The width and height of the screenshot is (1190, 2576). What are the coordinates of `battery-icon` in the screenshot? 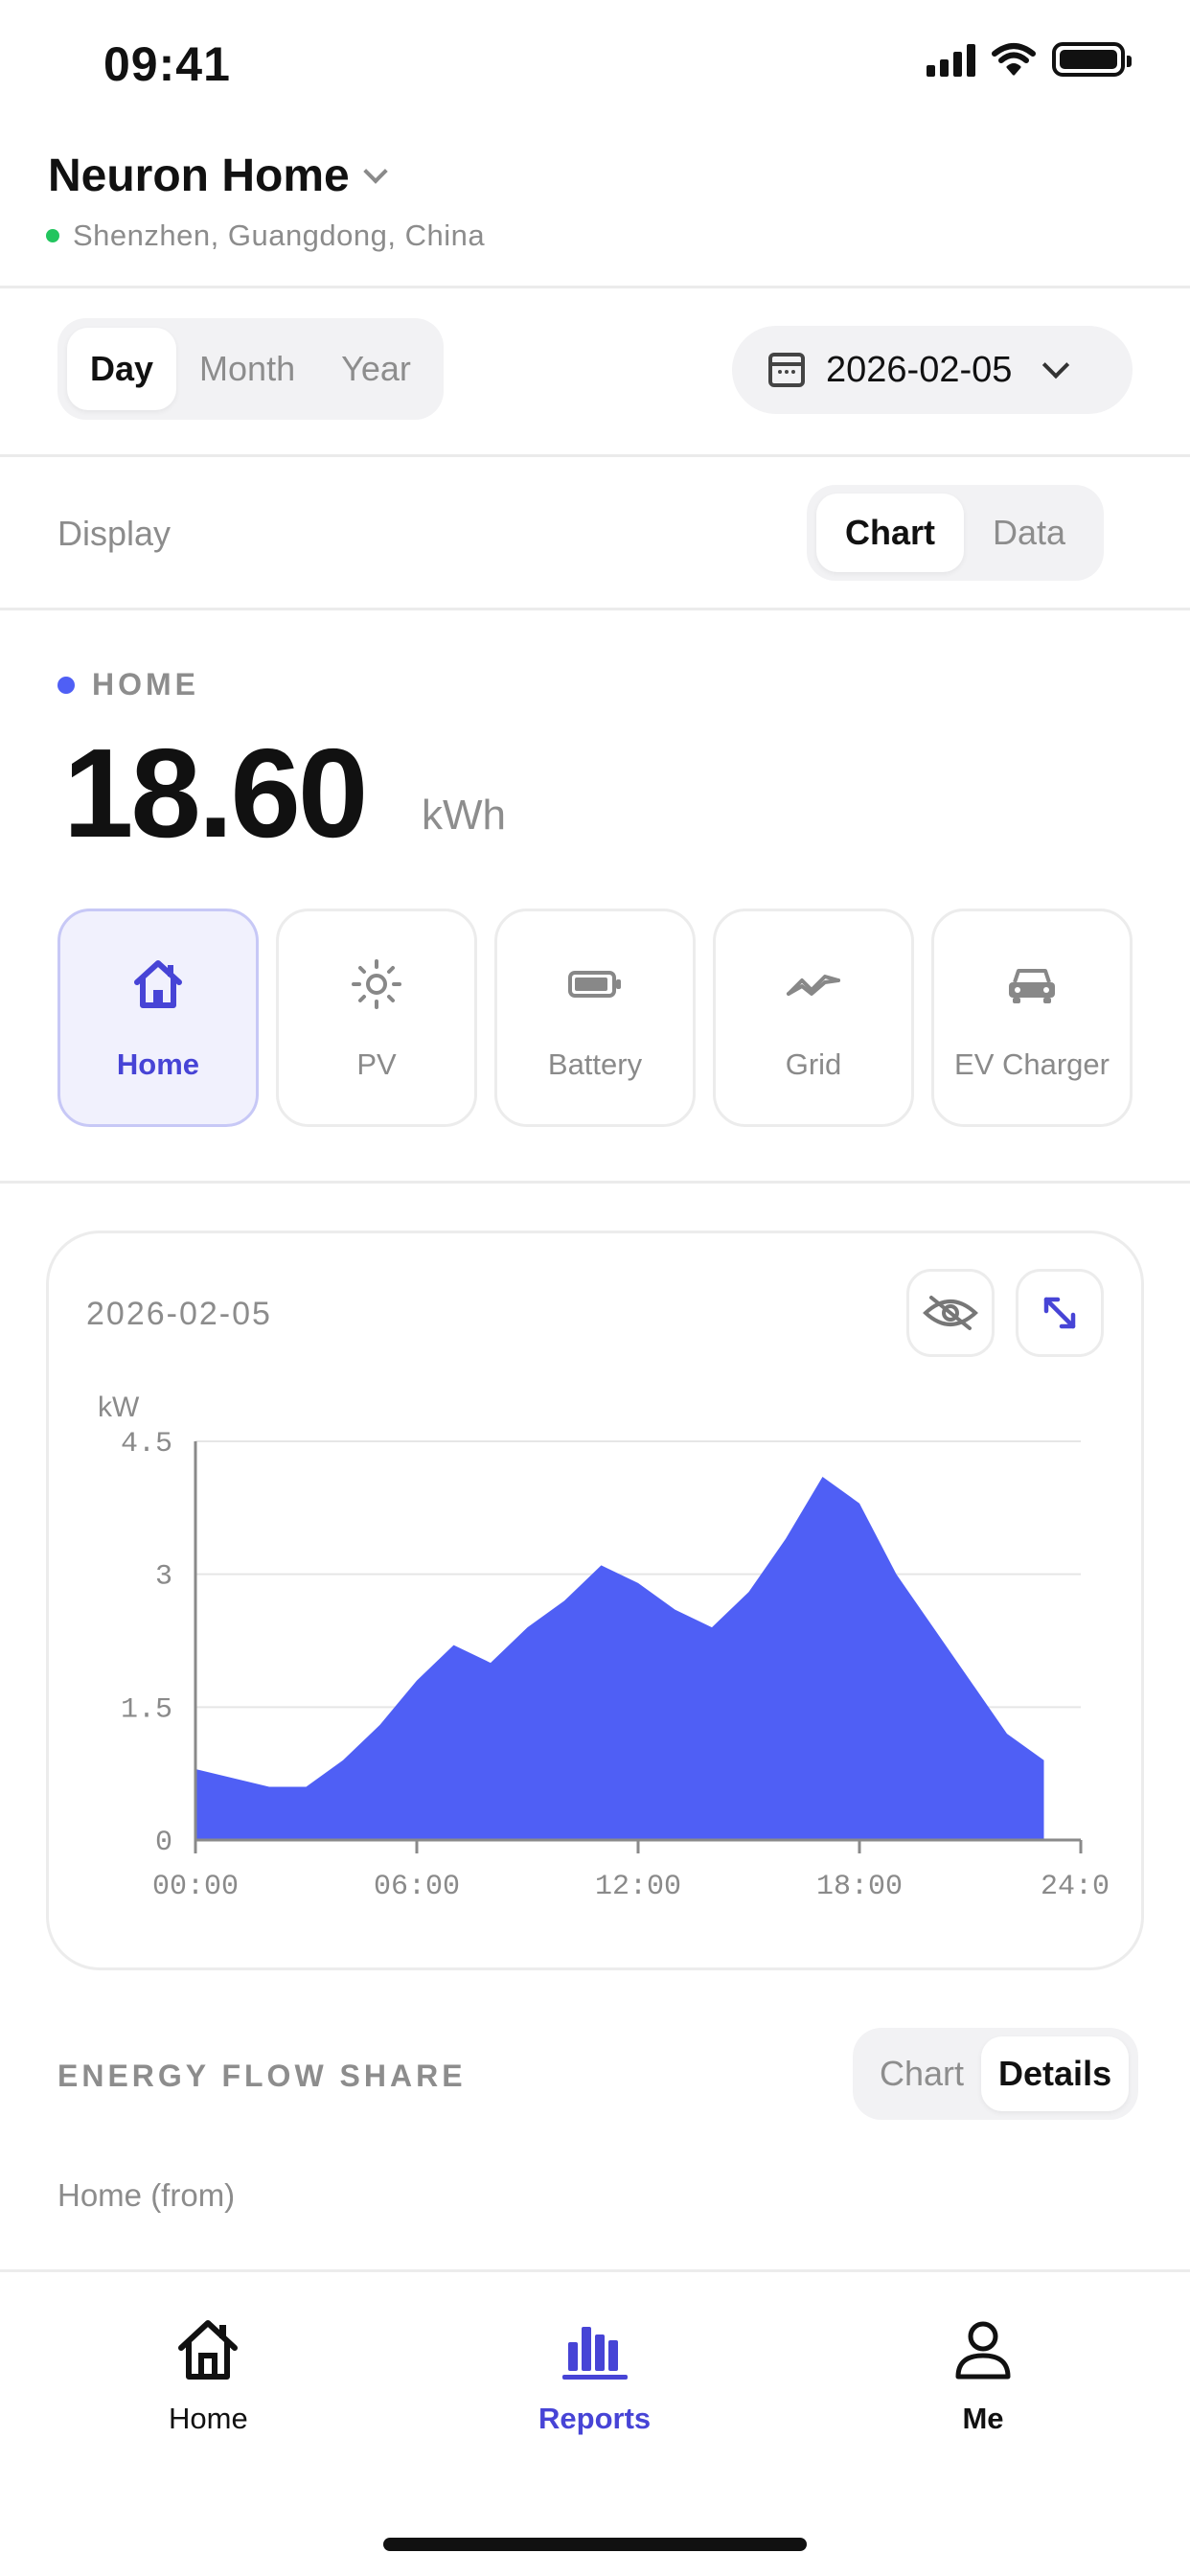 It's located at (594, 985).